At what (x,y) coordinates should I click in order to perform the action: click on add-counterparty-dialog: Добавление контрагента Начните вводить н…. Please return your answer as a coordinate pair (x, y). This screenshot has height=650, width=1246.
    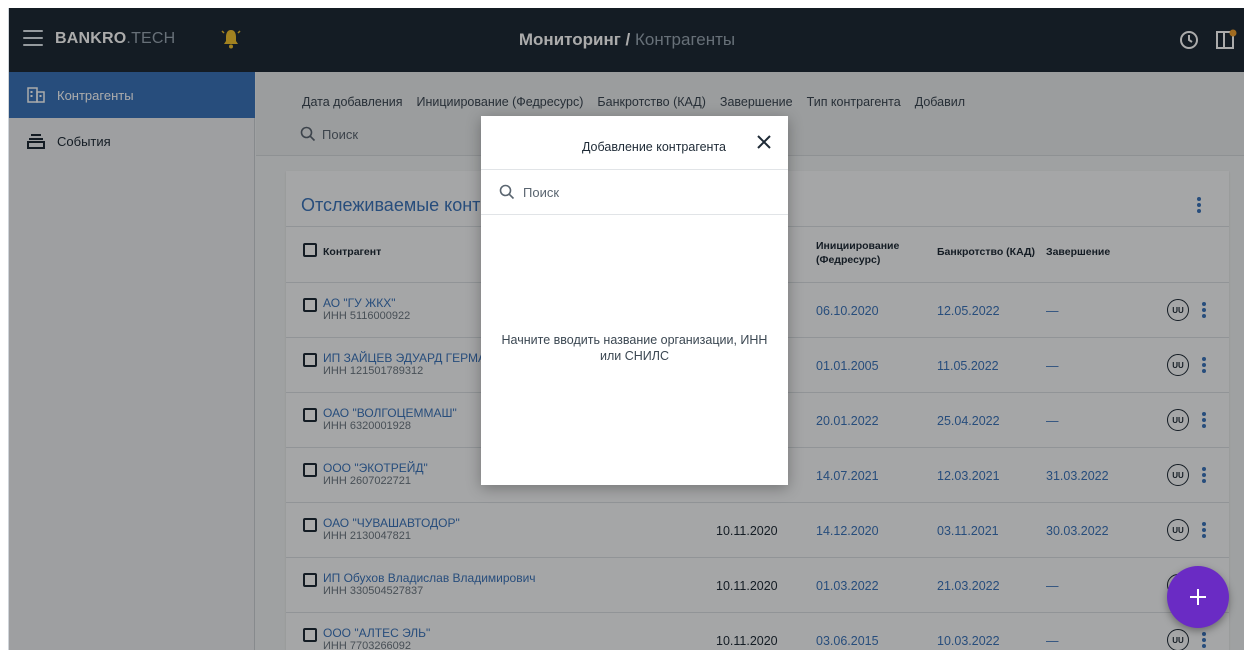
    Looking at the image, I should click on (634, 300).